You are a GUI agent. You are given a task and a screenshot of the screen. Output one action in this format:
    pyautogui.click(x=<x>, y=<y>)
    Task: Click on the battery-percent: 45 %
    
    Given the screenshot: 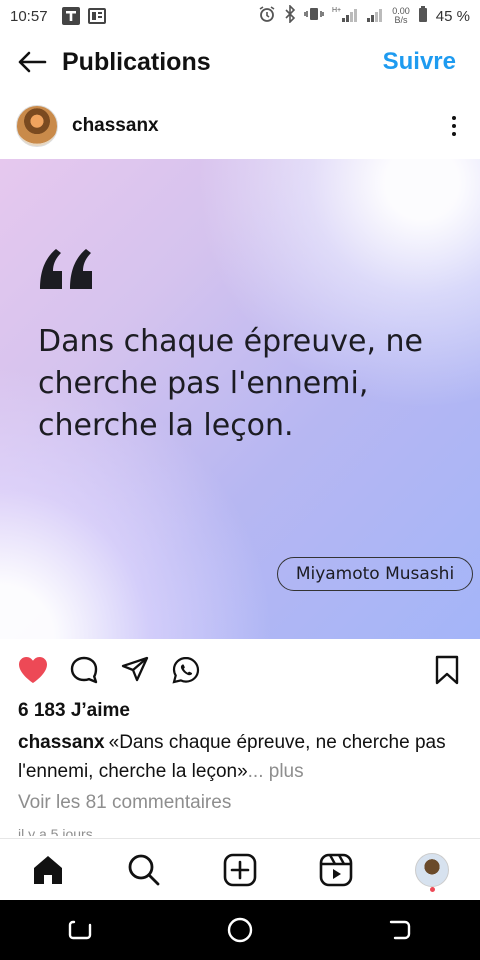 What is the action you would take?
    pyautogui.click(x=452, y=16)
    